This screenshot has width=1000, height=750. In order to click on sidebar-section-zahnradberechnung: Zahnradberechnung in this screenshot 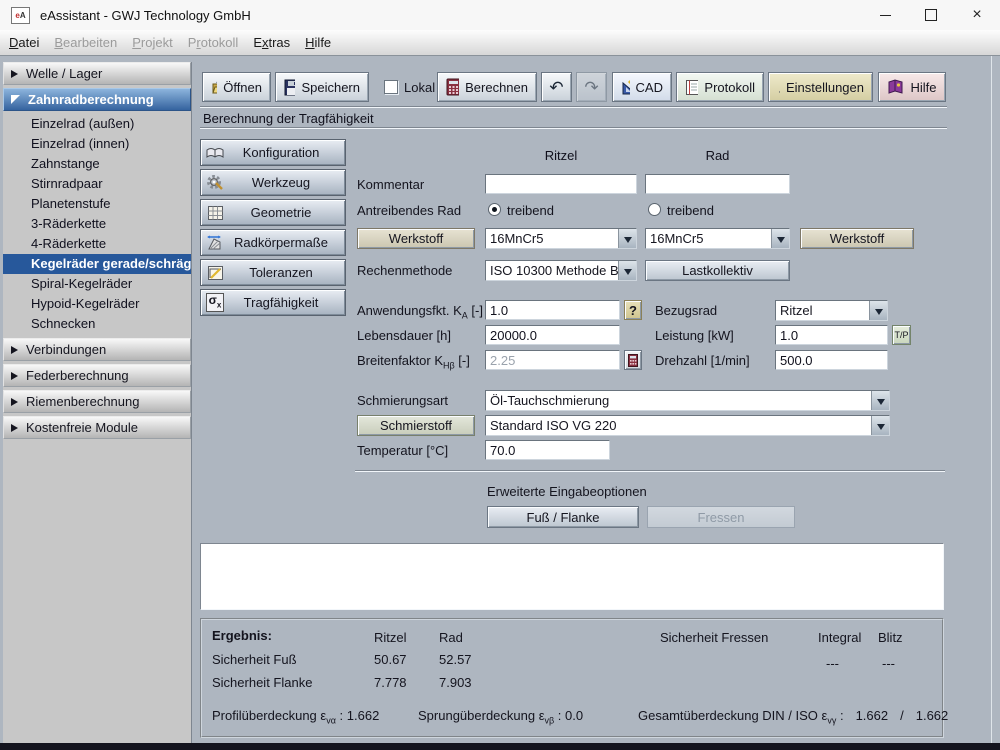, I will do `click(97, 99)`.